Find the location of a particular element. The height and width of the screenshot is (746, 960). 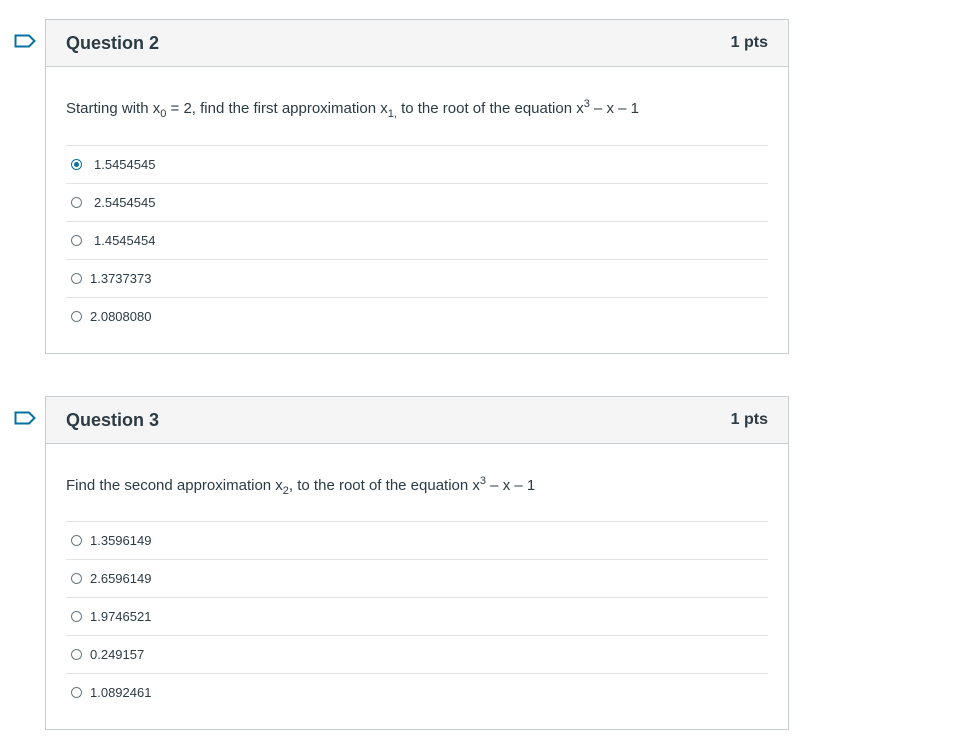

answer-label: 1.0892461 is located at coordinates (121, 692).